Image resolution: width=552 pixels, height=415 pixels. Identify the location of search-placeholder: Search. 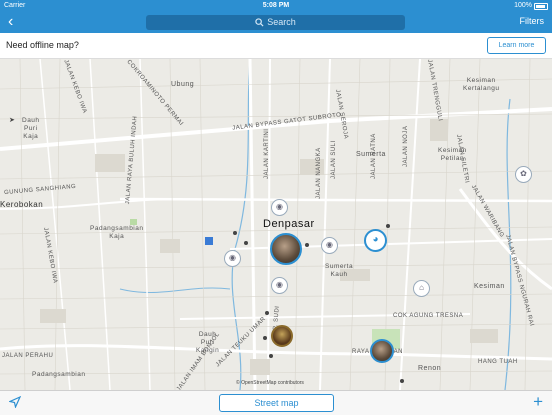
(281, 22).